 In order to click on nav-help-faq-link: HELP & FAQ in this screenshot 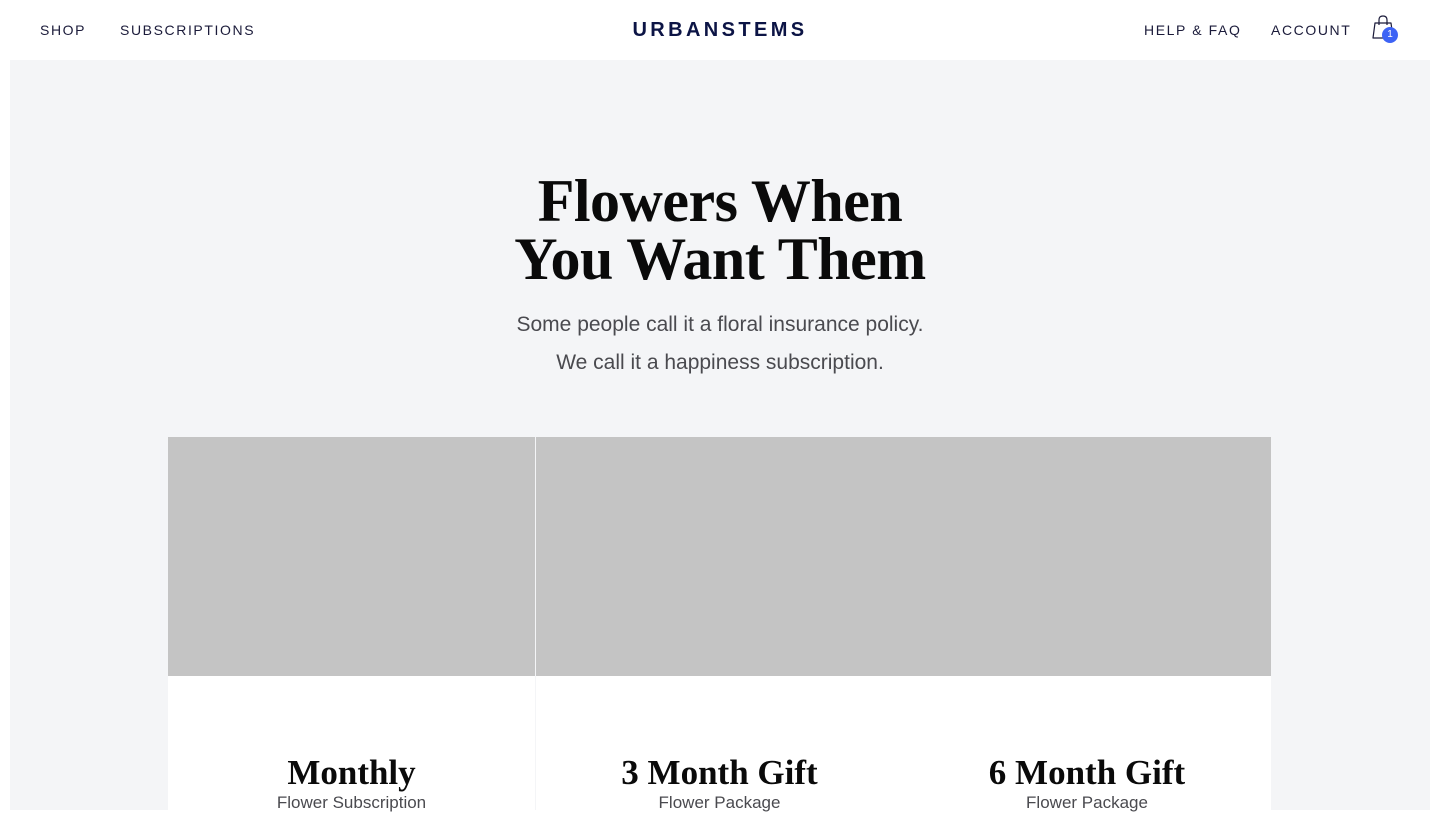, I will do `click(1192, 30)`.